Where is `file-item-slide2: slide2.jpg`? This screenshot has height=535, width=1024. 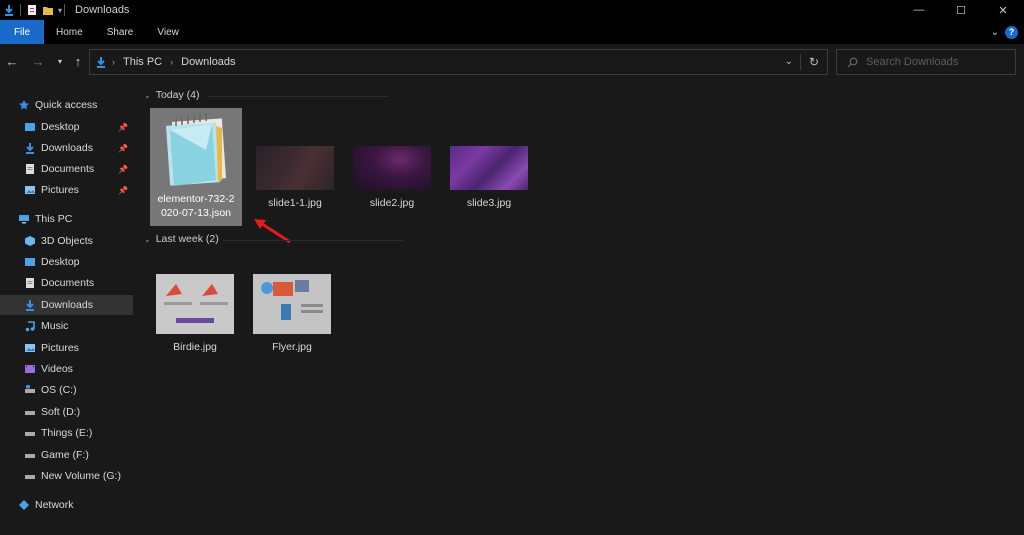
file-item-slide2: slide2.jpg is located at coordinates (392, 178).